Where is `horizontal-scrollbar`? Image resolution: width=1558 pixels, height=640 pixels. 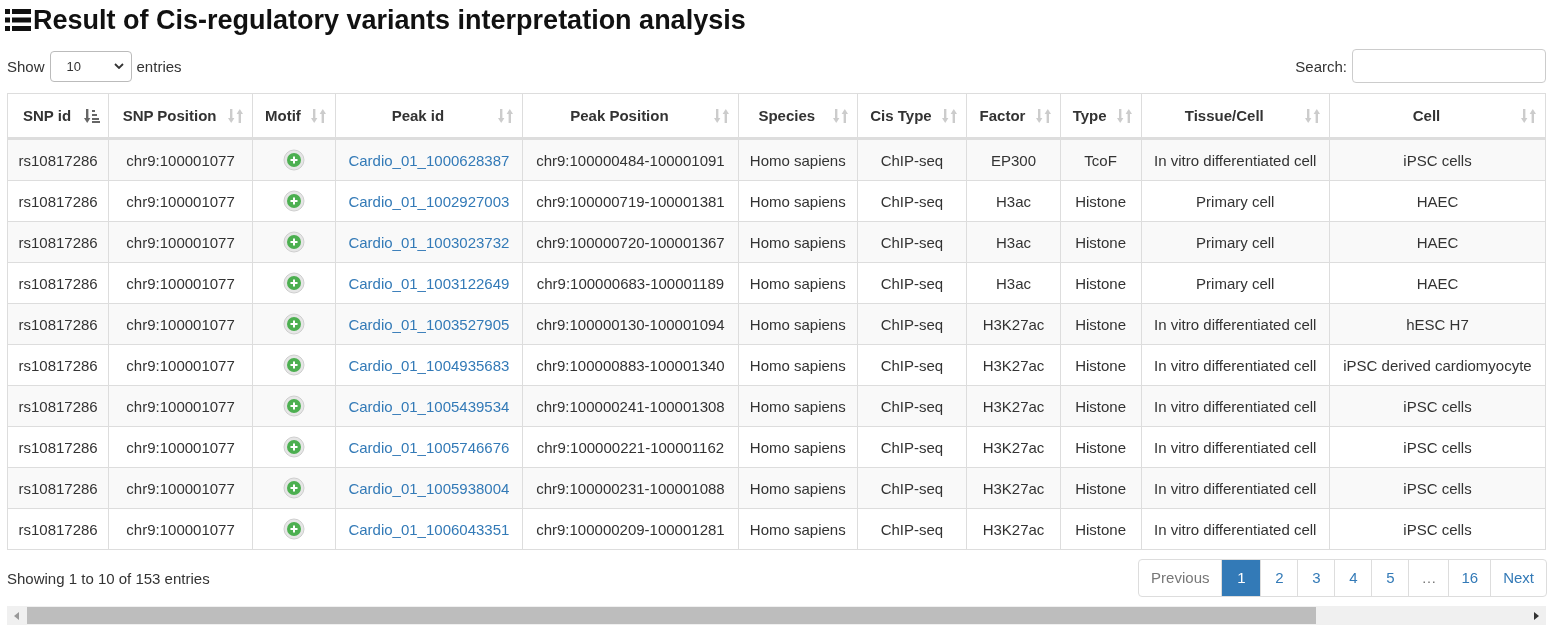 horizontal-scrollbar is located at coordinates (776, 615).